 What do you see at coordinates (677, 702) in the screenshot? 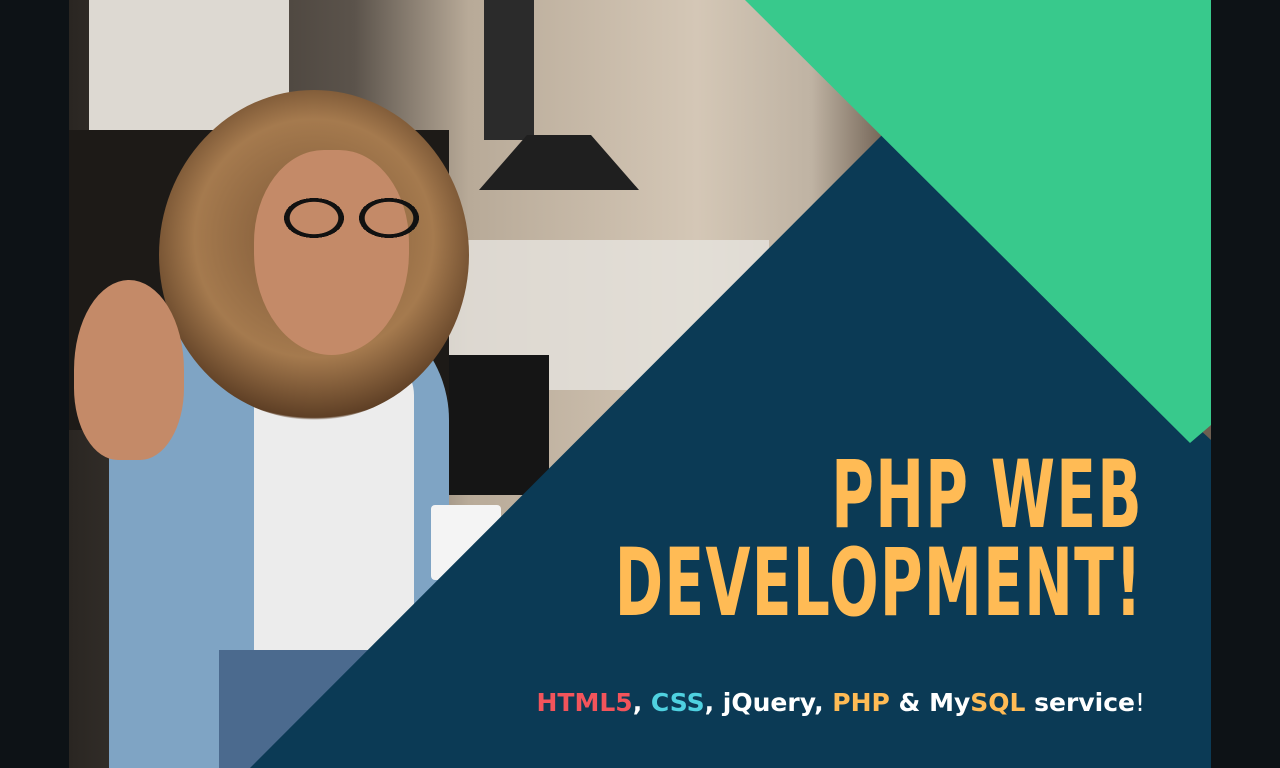
I see `tagline-css: CSS` at bounding box center [677, 702].